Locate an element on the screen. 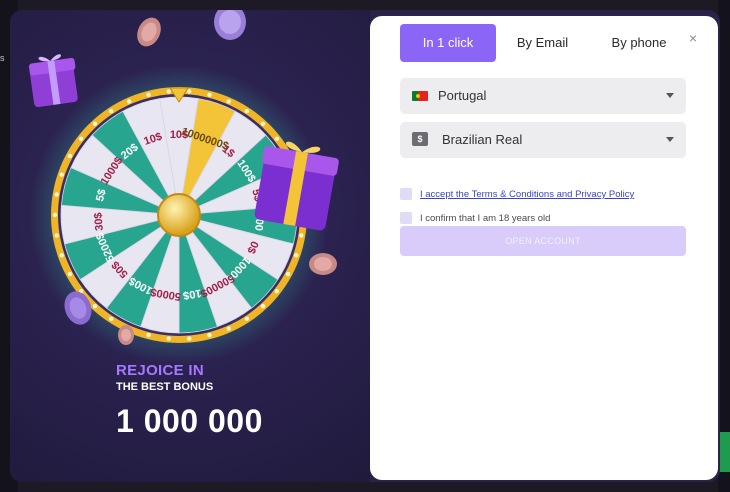 The height and width of the screenshot is (492, 730). terms-checkbox is located at coordinates (406, 194).